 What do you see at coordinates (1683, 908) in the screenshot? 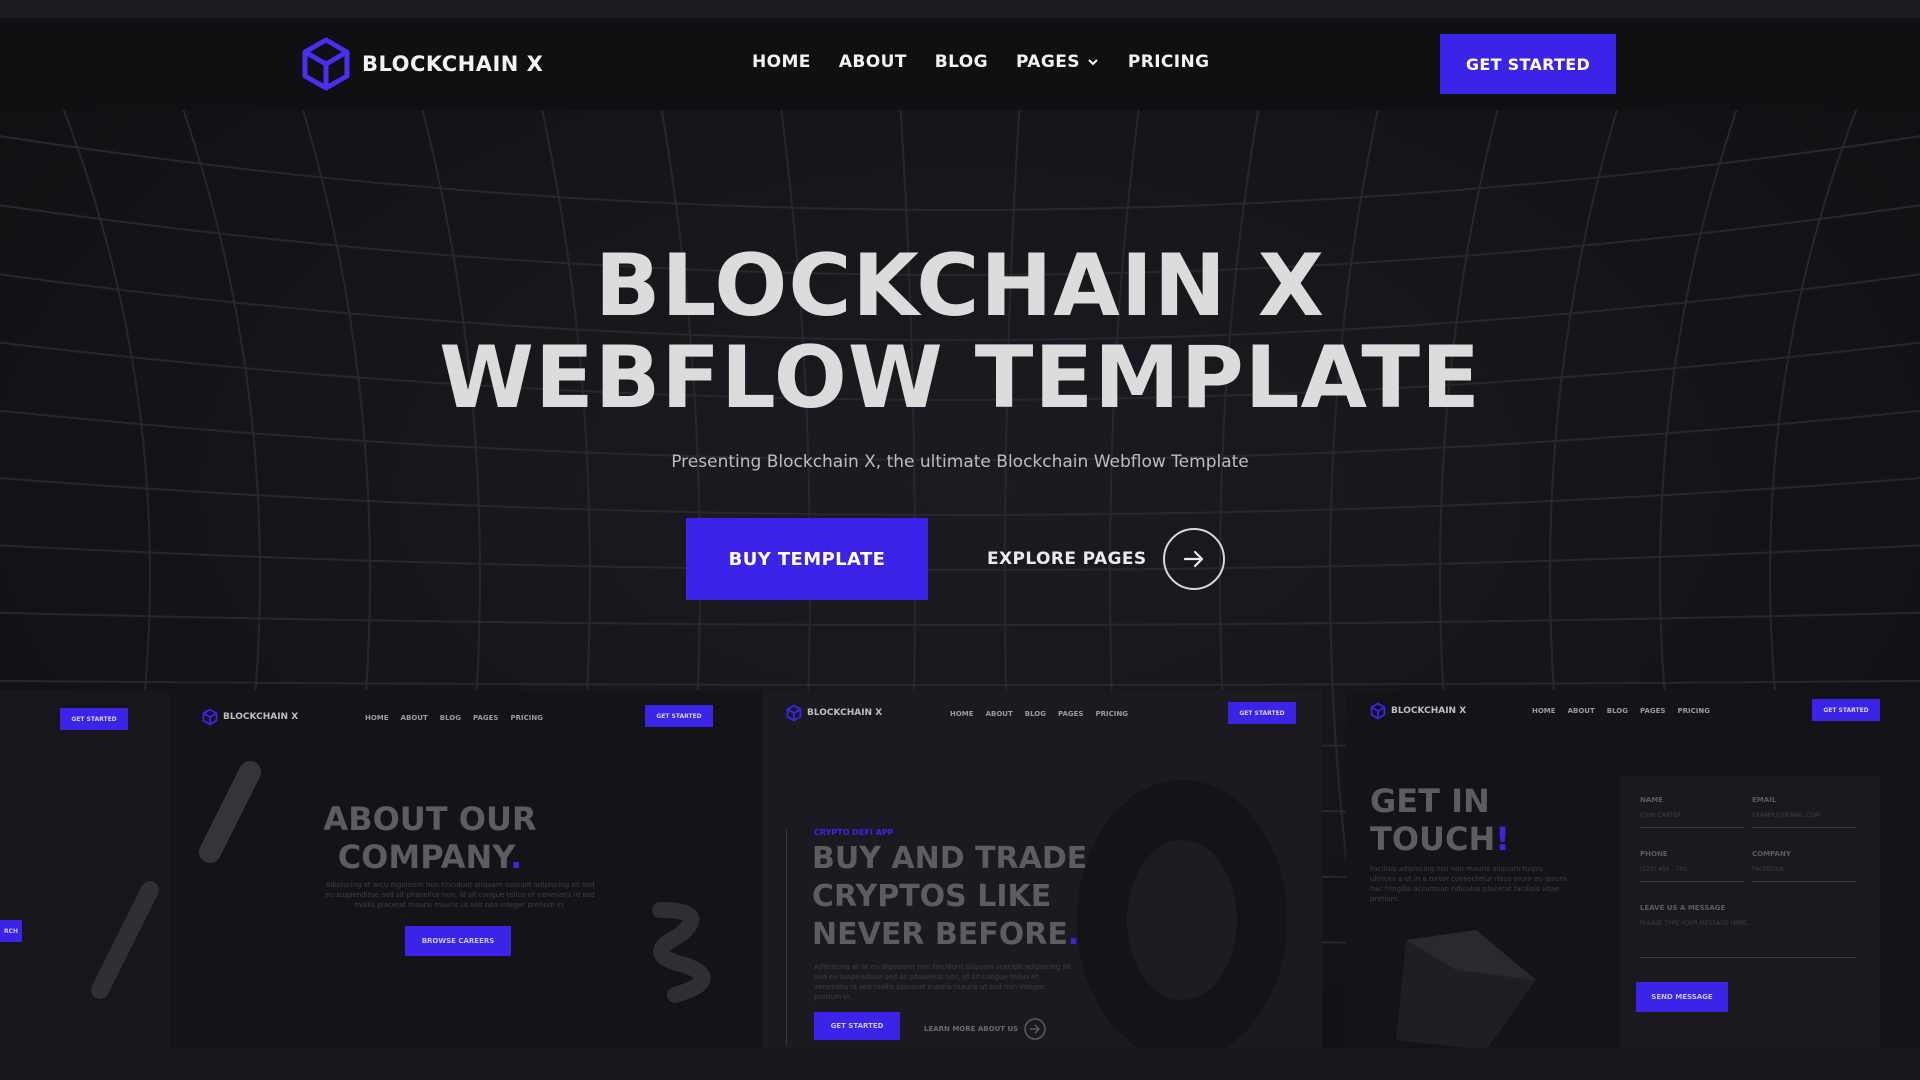
I see `preview-form-message-label: LEAVE US A MESSAGE` at bounding box center [1683, 908].